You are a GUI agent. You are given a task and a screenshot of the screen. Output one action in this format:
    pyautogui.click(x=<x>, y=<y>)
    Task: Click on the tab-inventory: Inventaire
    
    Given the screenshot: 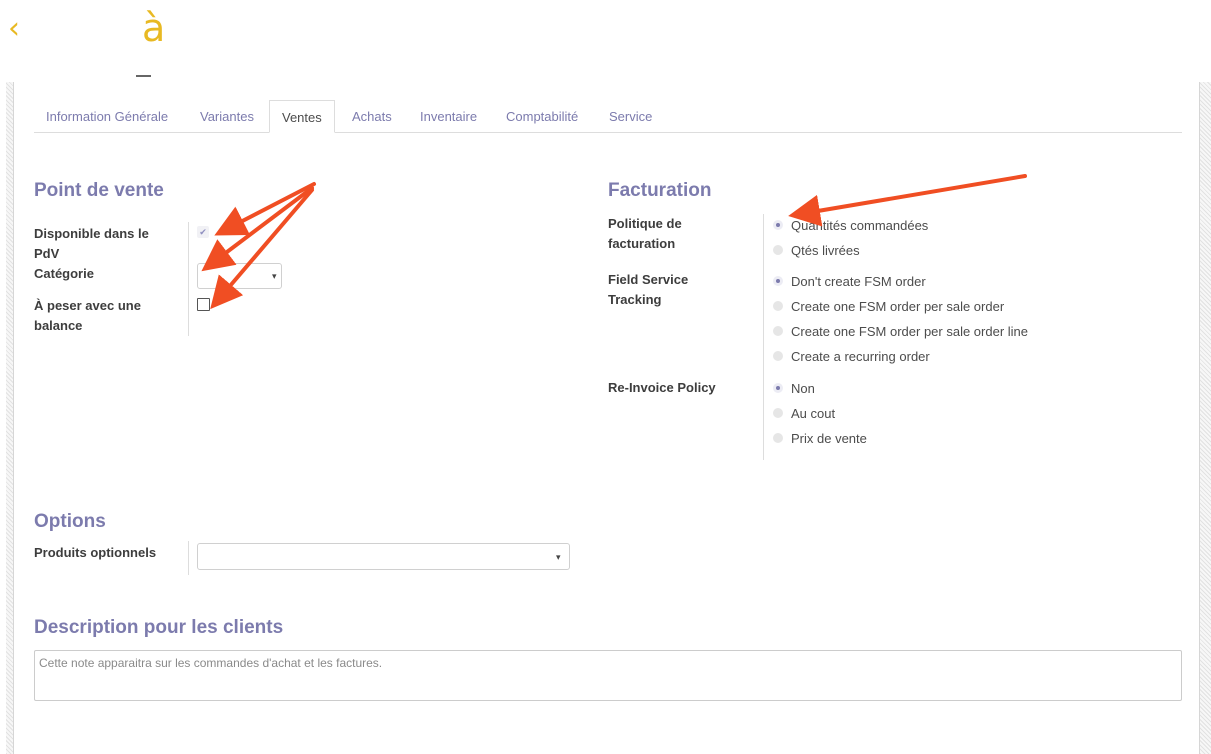 What is the action you would take?
    pyautogui.click(x=448, y=116)
    